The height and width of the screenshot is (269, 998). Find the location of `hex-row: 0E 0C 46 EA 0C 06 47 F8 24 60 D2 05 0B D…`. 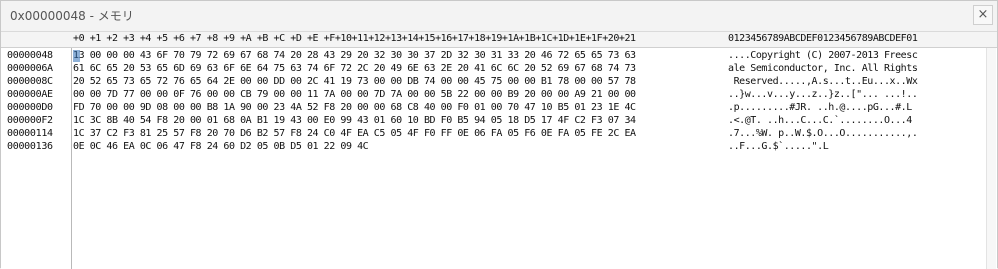

hex-row: 0E 0C 46 EA 0C 06 47 F8 24 60 D2 05 0B D… is located at coordinates (398, 147).